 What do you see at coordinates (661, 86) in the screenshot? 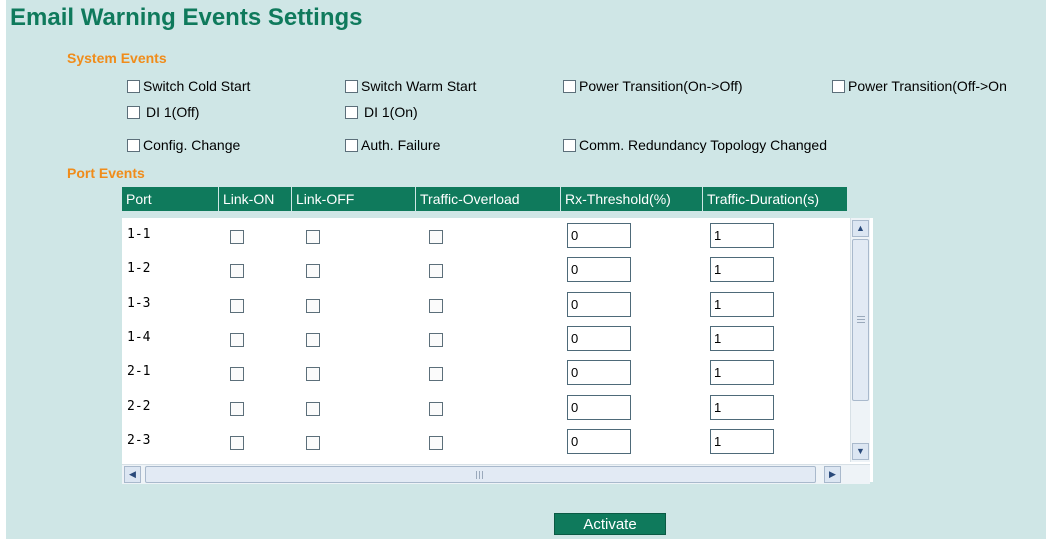
I see `checkbox-label: Power Transition(On->Off)` at bounding box center [661, 86].